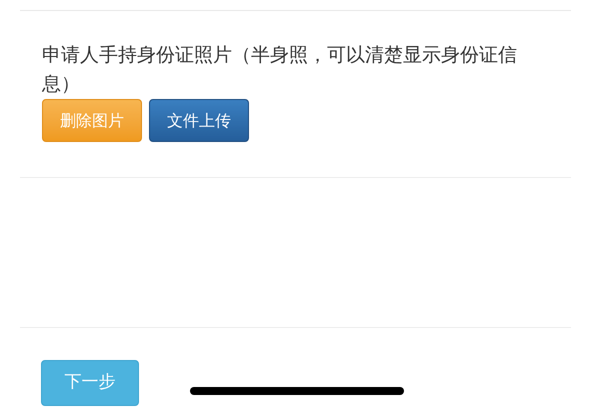  What do you see at coordinates (92, 120) in the screenshot?
I see `delete-image-button: 删除图片` at bounding box center [92, 120].